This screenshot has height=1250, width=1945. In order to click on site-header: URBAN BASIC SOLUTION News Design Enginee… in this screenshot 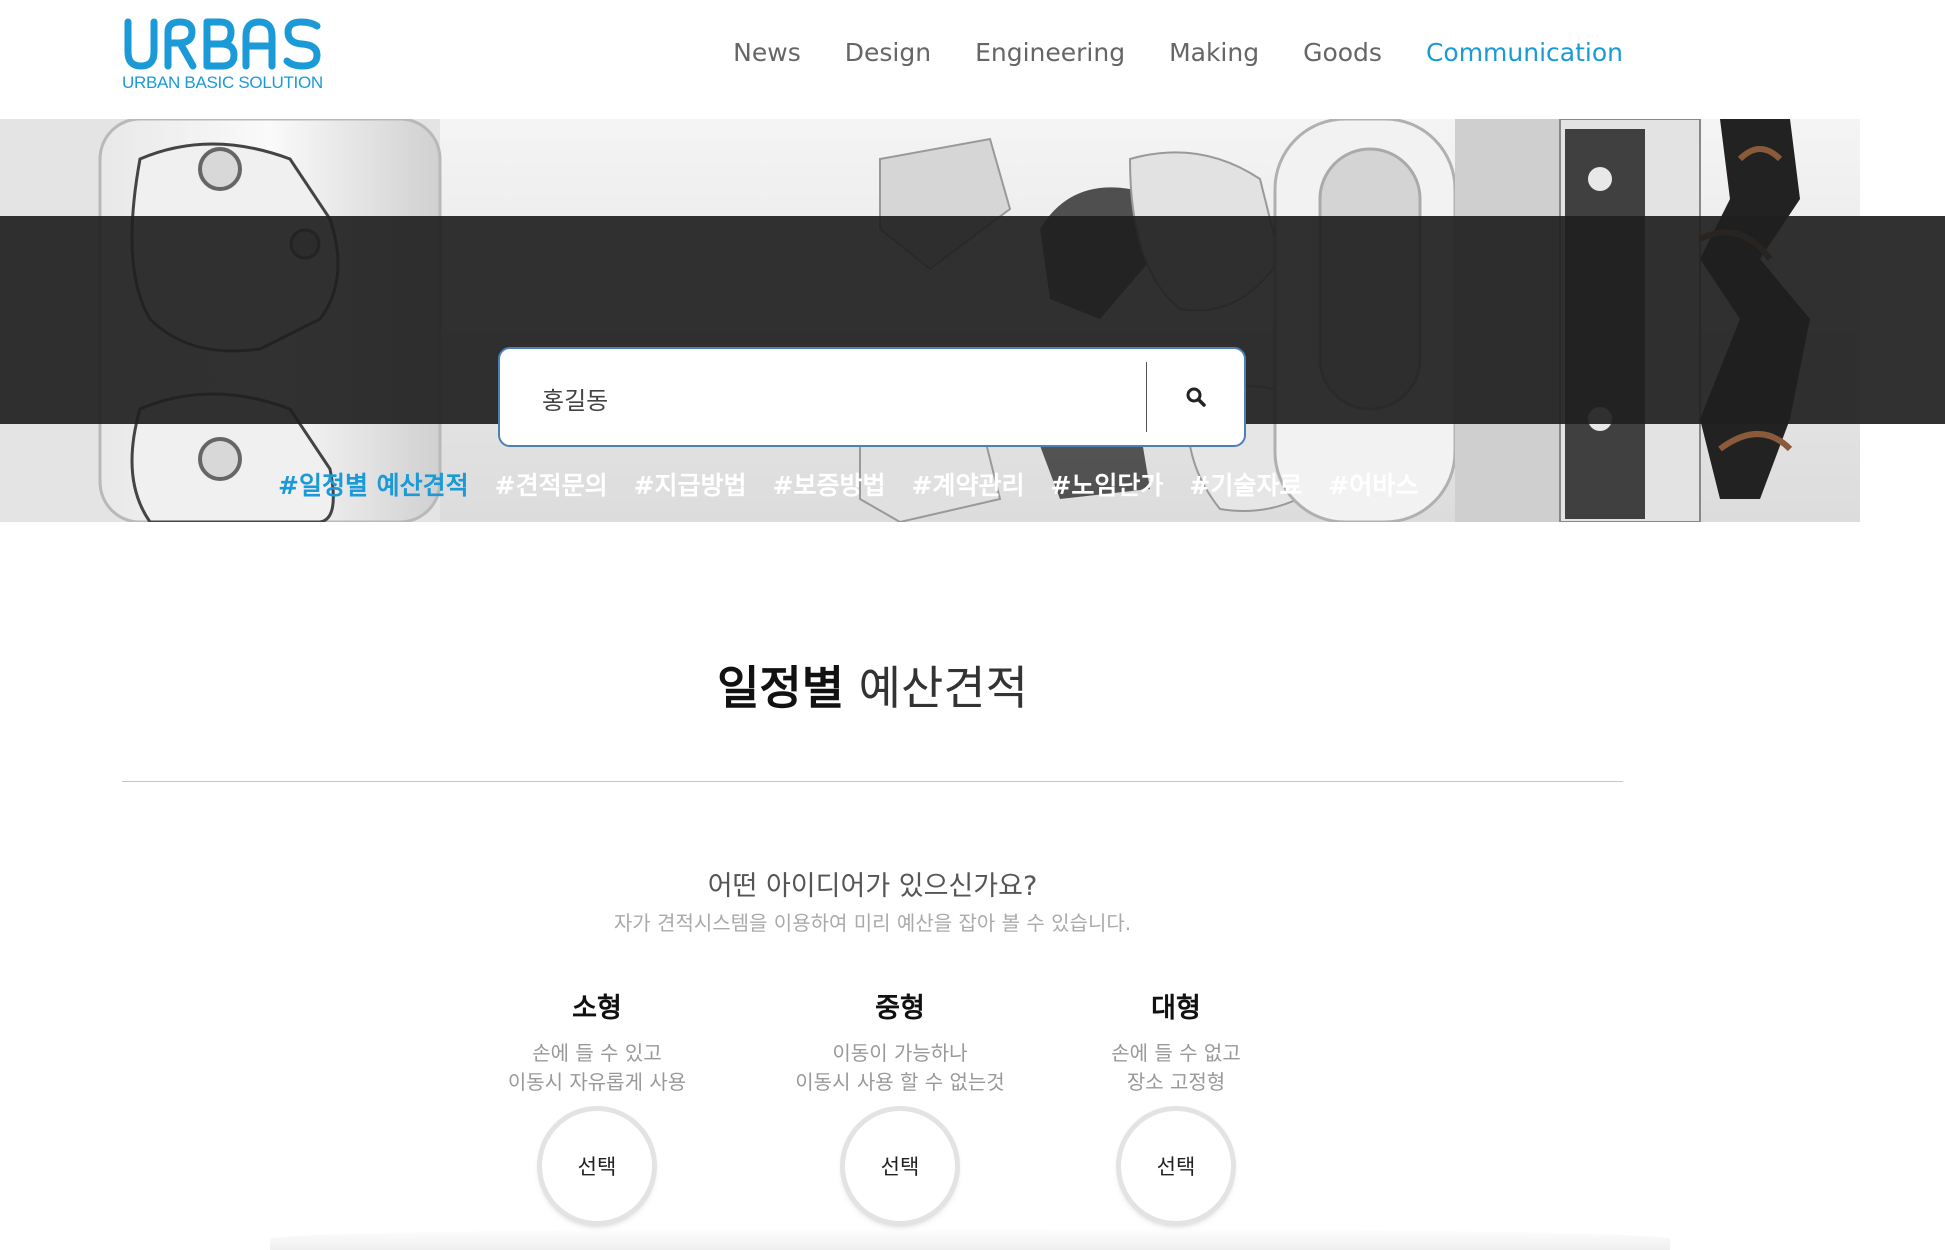, I will do `click(972, 59)`.